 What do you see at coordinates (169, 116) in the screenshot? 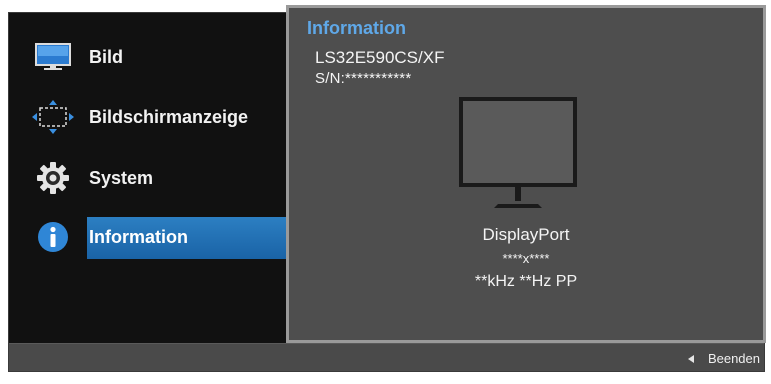
I see `sidebar-item-label: Bildschirmanzeige` at bounding box center [169, 116].